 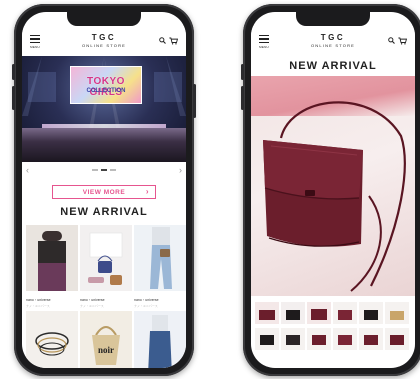 I want to click on phone-power-button, so click(x=194, y=101).